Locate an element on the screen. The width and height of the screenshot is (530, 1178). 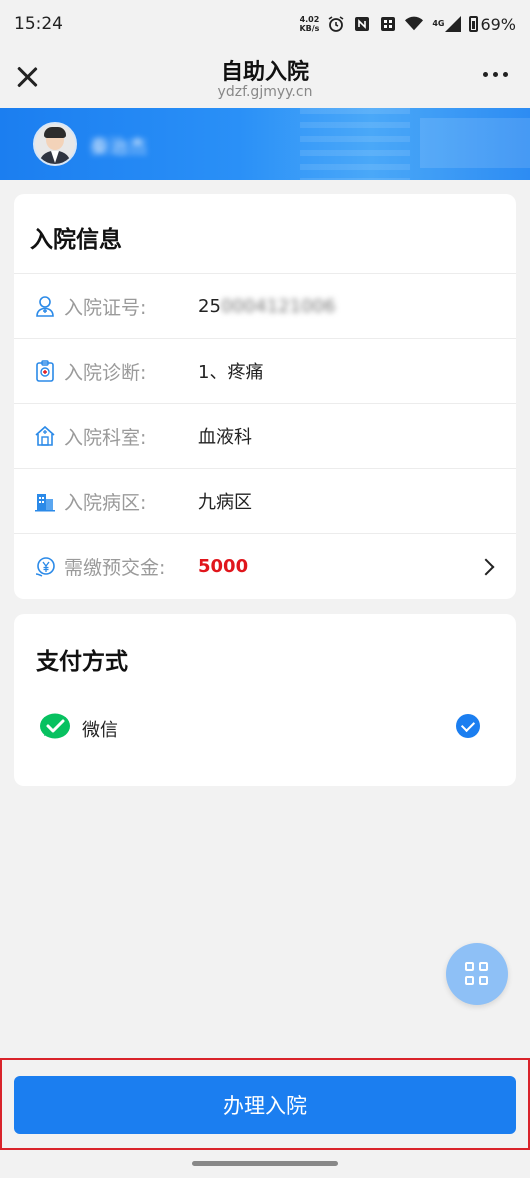
hospital-icon is located at coordinates (45, 436).